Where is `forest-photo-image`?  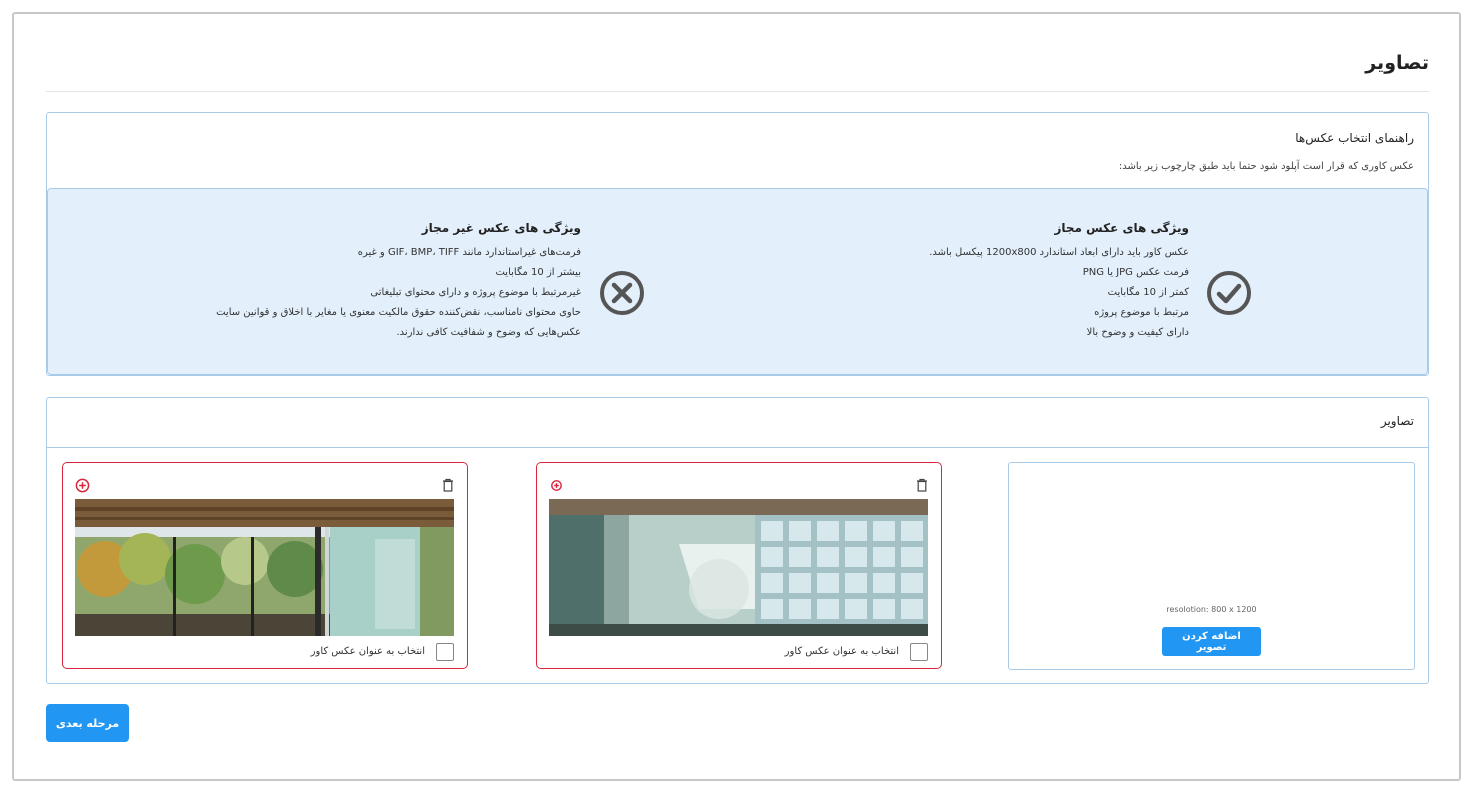 forest-photo-image is located at coordinates (264, 567).